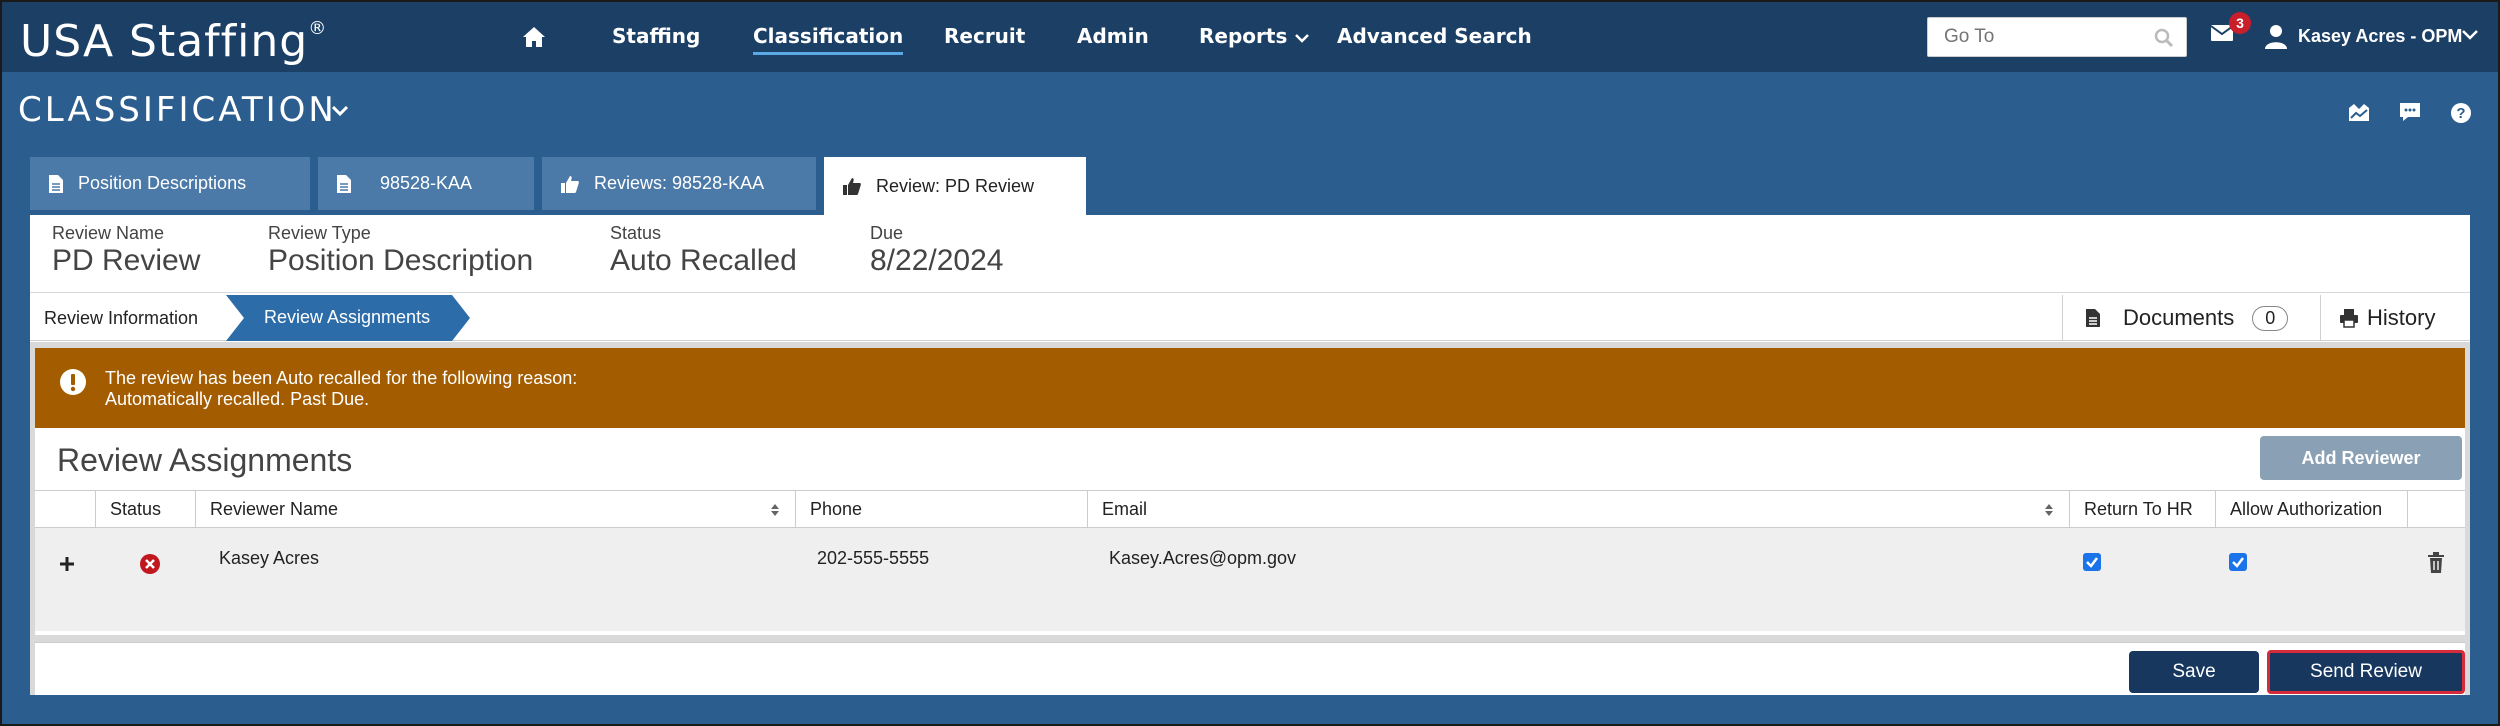  What do you see at coordinates (703, 260) in the screenshot?
I see `status-value: Auto Recalled` at bounding box center [703, 260].